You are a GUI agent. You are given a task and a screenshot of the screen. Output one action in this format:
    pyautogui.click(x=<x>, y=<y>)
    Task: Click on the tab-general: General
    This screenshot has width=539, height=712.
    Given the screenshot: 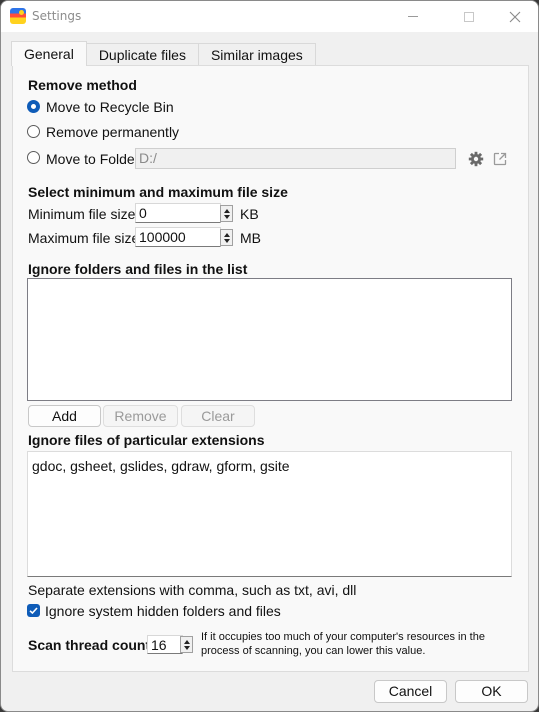 What is the action you would take?
    pyautogui.click(x=49, y=53)
    